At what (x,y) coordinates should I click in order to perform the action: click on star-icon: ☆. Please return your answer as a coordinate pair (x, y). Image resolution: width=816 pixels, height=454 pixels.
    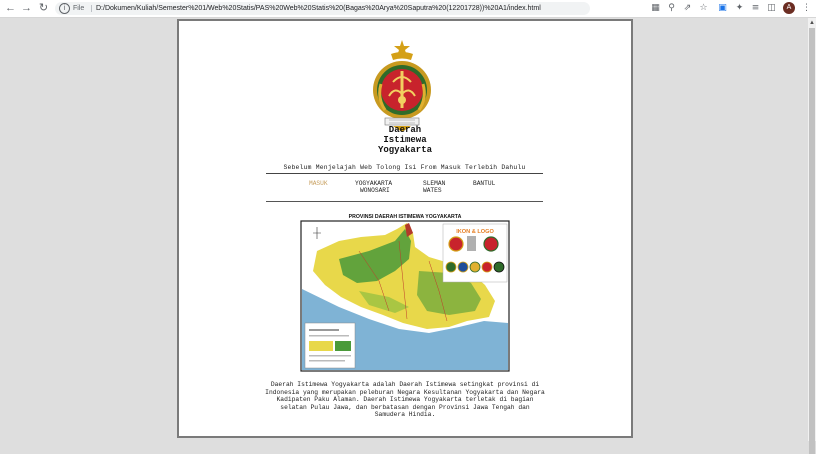
    Looking at the image, I should click on (703, 8).